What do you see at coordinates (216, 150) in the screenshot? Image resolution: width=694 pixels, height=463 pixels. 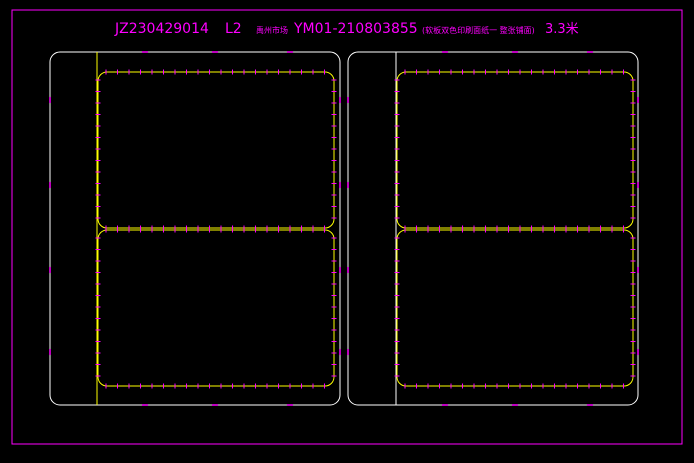 I see `cavity-top-left` at bounding box center [216, 150].